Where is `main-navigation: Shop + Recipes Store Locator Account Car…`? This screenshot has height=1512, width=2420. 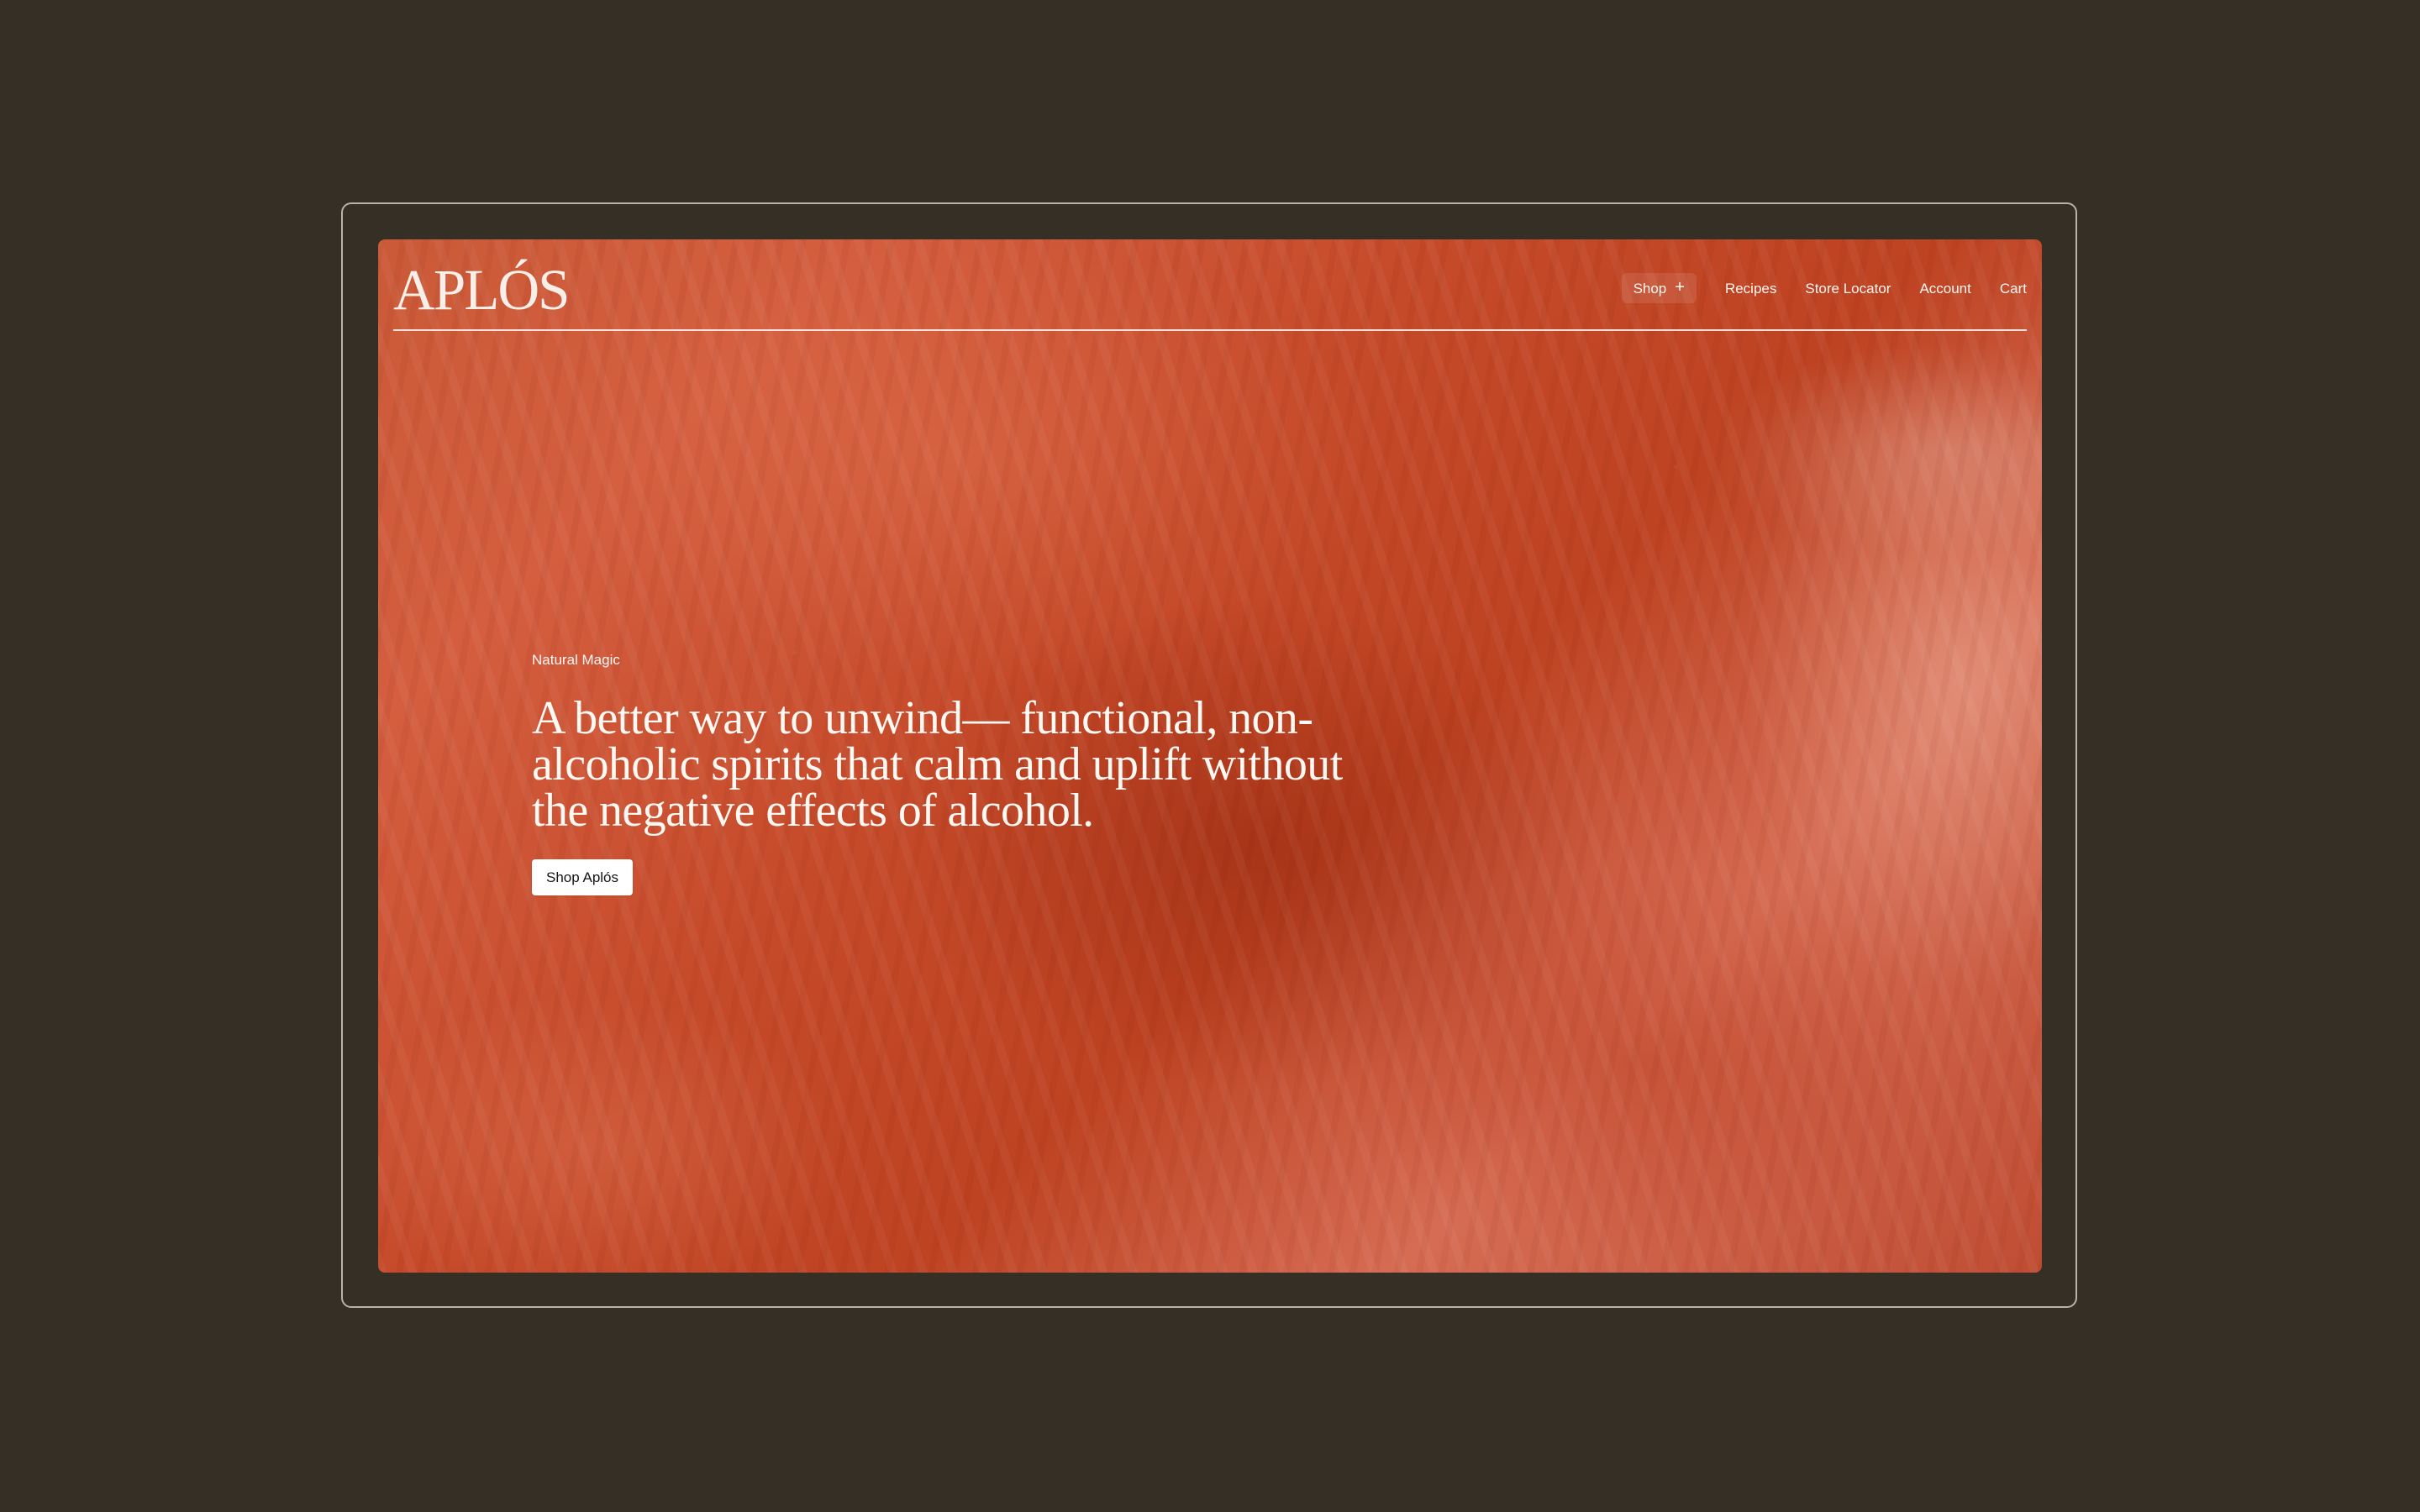
main-navigation: Shop + Recipes Store Locator Account Car… is located at coordinates (1810, 288).